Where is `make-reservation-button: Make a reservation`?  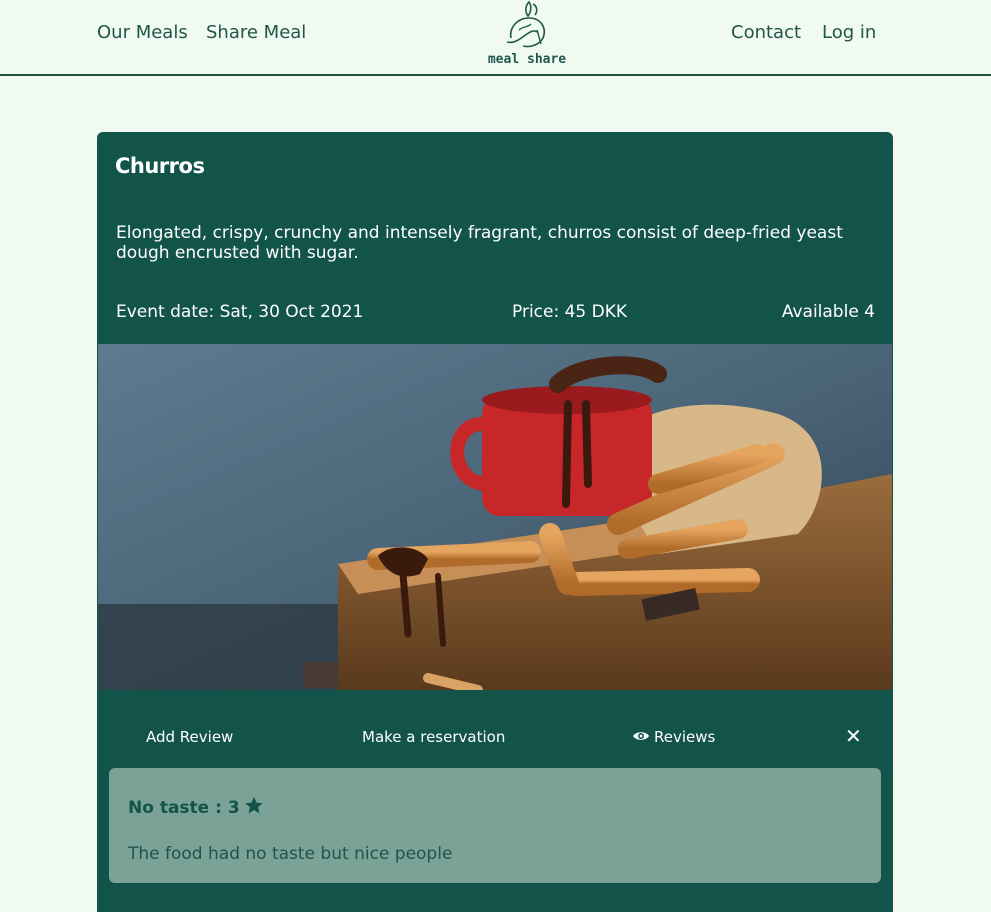
make-reservation-button: Make a reservation is located at coordinates (433, 737).